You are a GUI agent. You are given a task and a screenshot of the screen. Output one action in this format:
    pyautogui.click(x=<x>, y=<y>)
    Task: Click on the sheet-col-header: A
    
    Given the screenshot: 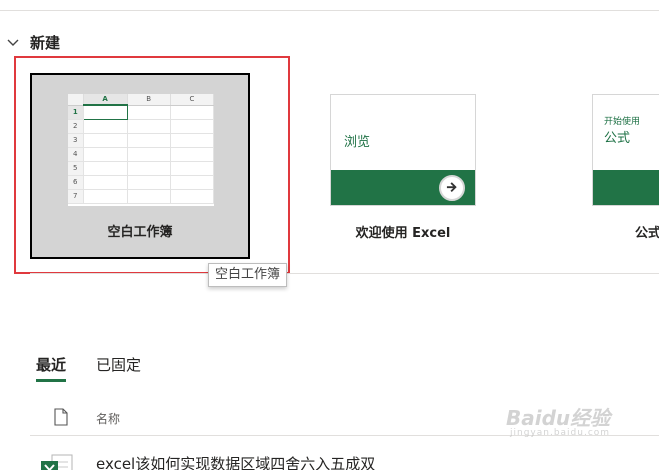 What is the action you would take?
    pyautogui.click(x=105, y=100)
    